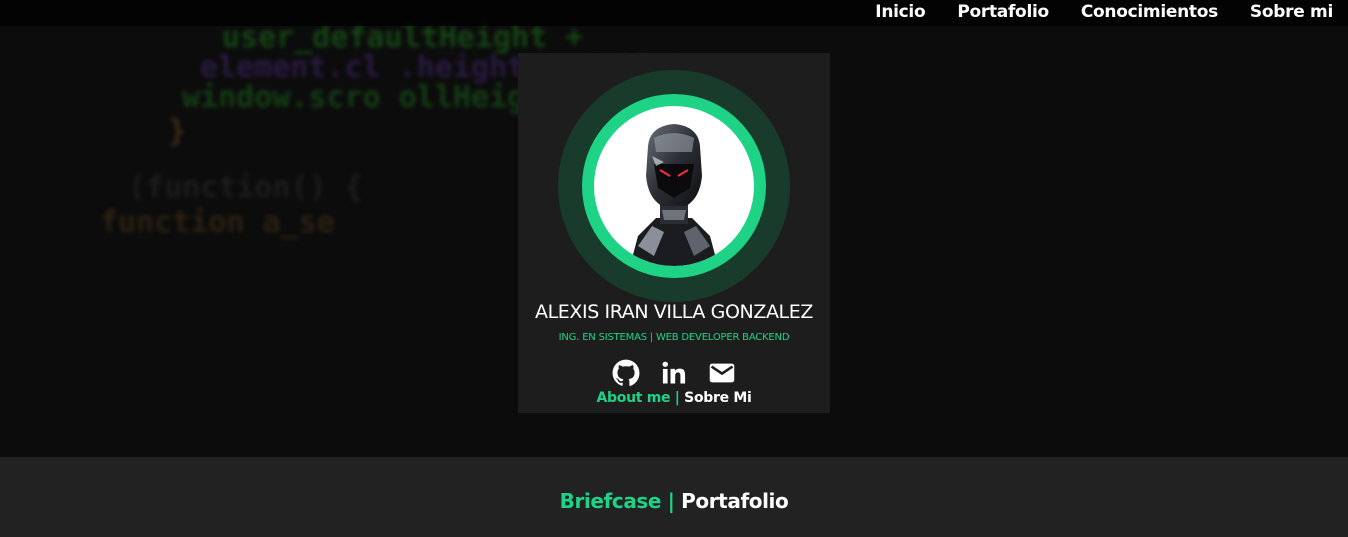 The width and height of the screenshot is (1348, 537). What do you see at coordinates (718, 398) in the screenshot?
I see `sobre-mi-label: Sobre Mi` at bounding box center [718, 398].